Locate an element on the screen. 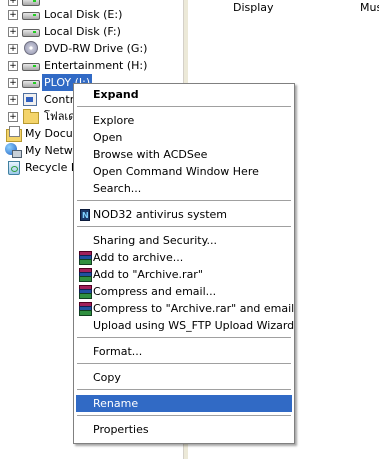 This screenshot has width=379, height=459. menu-item-label: Properties is located at coordinates (121, 429).